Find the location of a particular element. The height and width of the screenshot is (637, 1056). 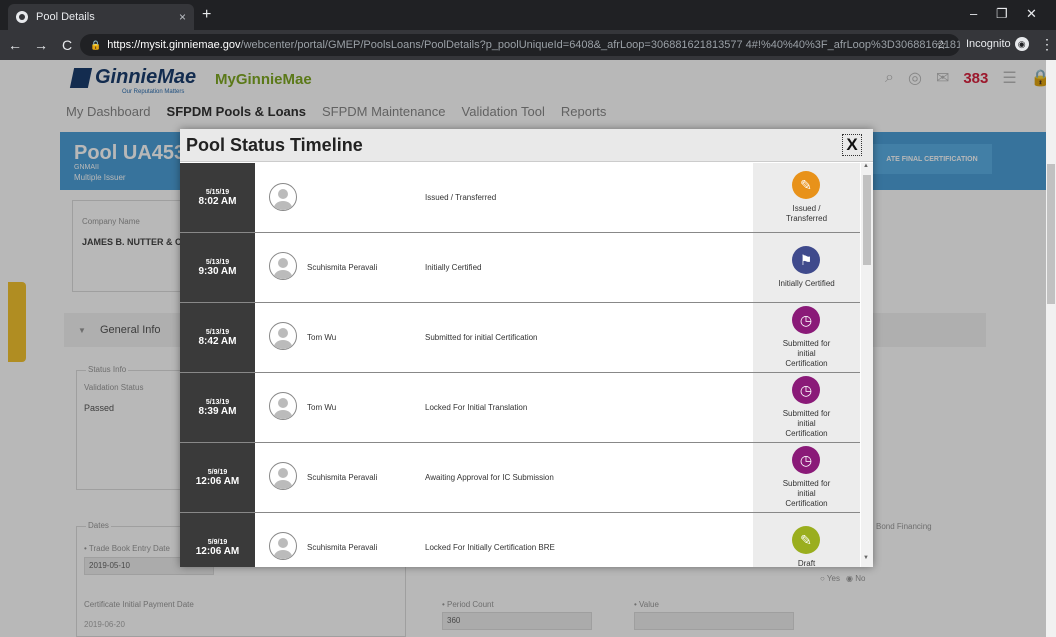

browser-menu-icon: ⋮ is located at coordinates (1047, 44).